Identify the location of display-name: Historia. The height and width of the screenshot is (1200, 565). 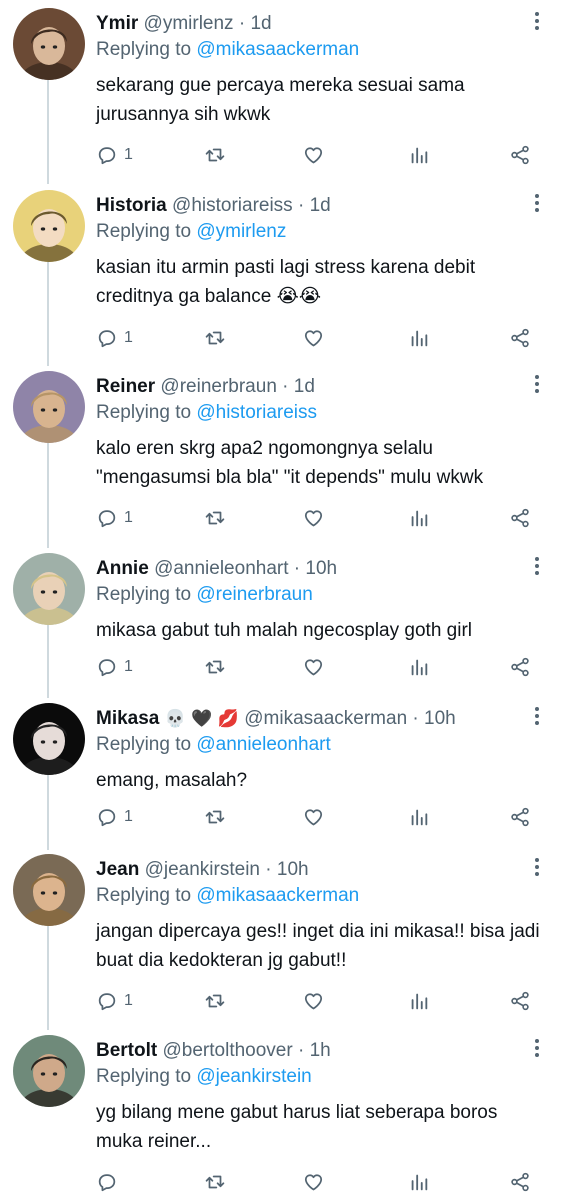
(131, 205).